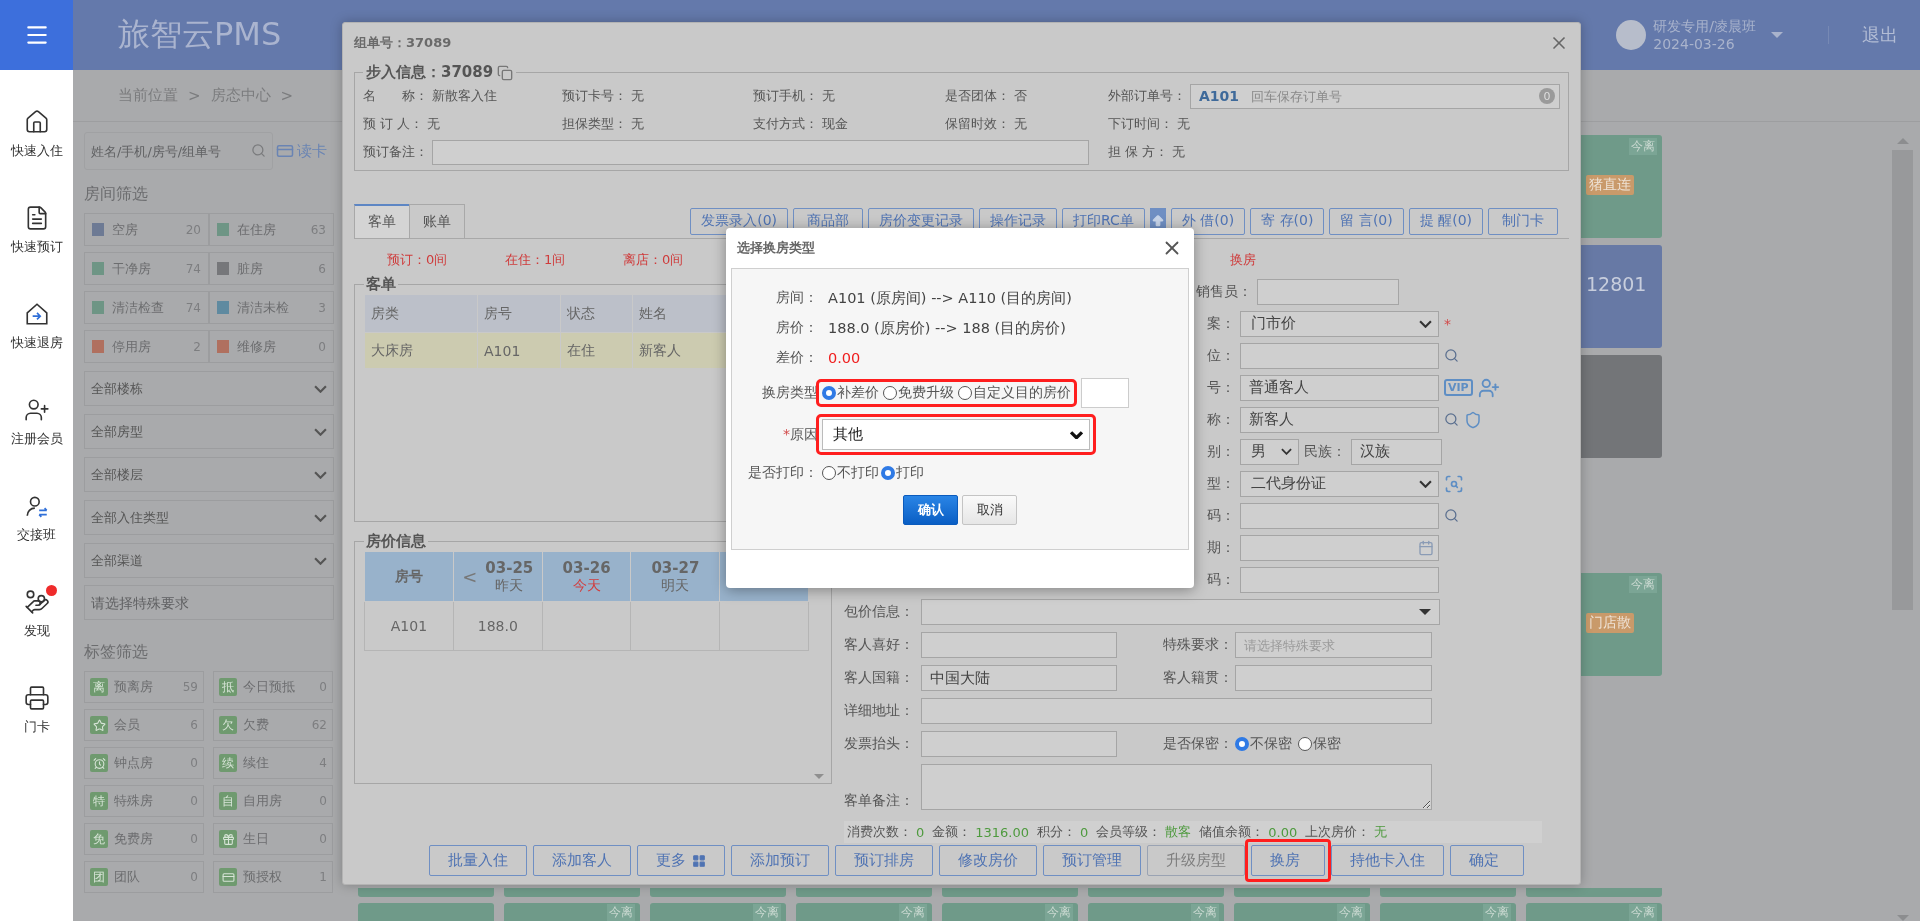  Describe the element at coordinates (884, 860) in the screenshot. I see `action-button: 预订排房` at that location.